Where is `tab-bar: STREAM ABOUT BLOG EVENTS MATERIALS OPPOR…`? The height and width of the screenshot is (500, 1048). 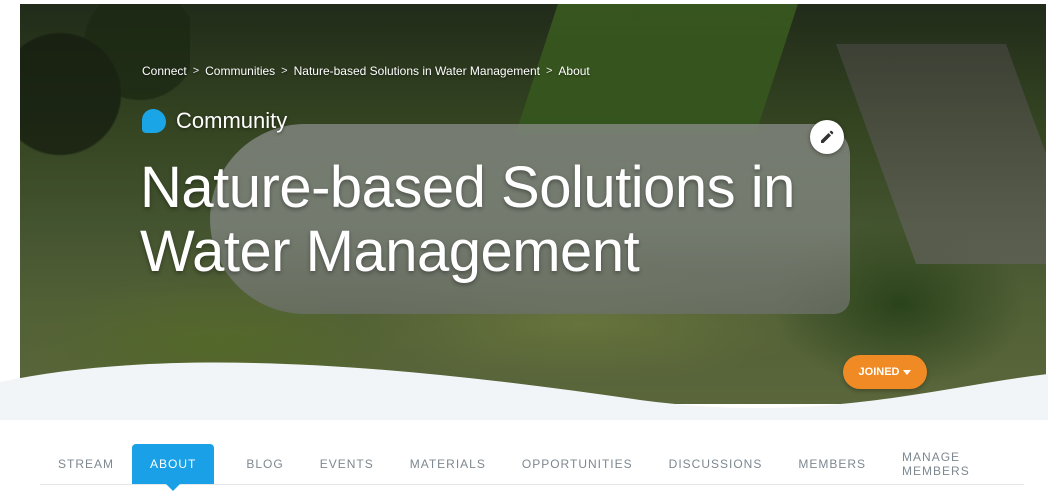 tab-bar: STREAM ABOUT BLOG EVENTS MATERIALS OPPOR… is located at coordinates (532, 467).